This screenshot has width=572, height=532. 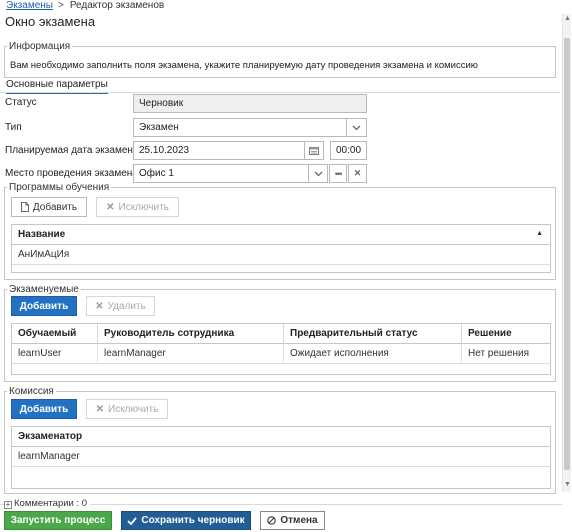 I want to click on type-dropdown-button, so click(x=356, y=127).